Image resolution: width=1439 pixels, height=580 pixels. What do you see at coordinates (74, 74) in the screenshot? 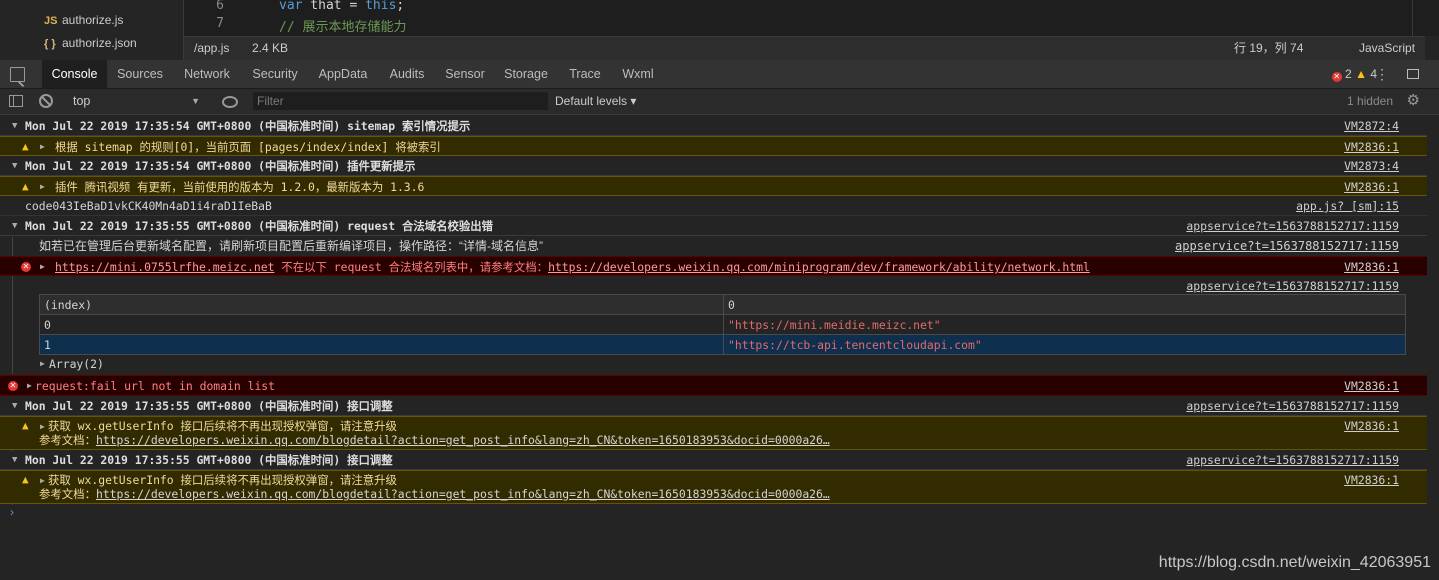
I see `tab-console: Console` at bounding box center [74, 74].